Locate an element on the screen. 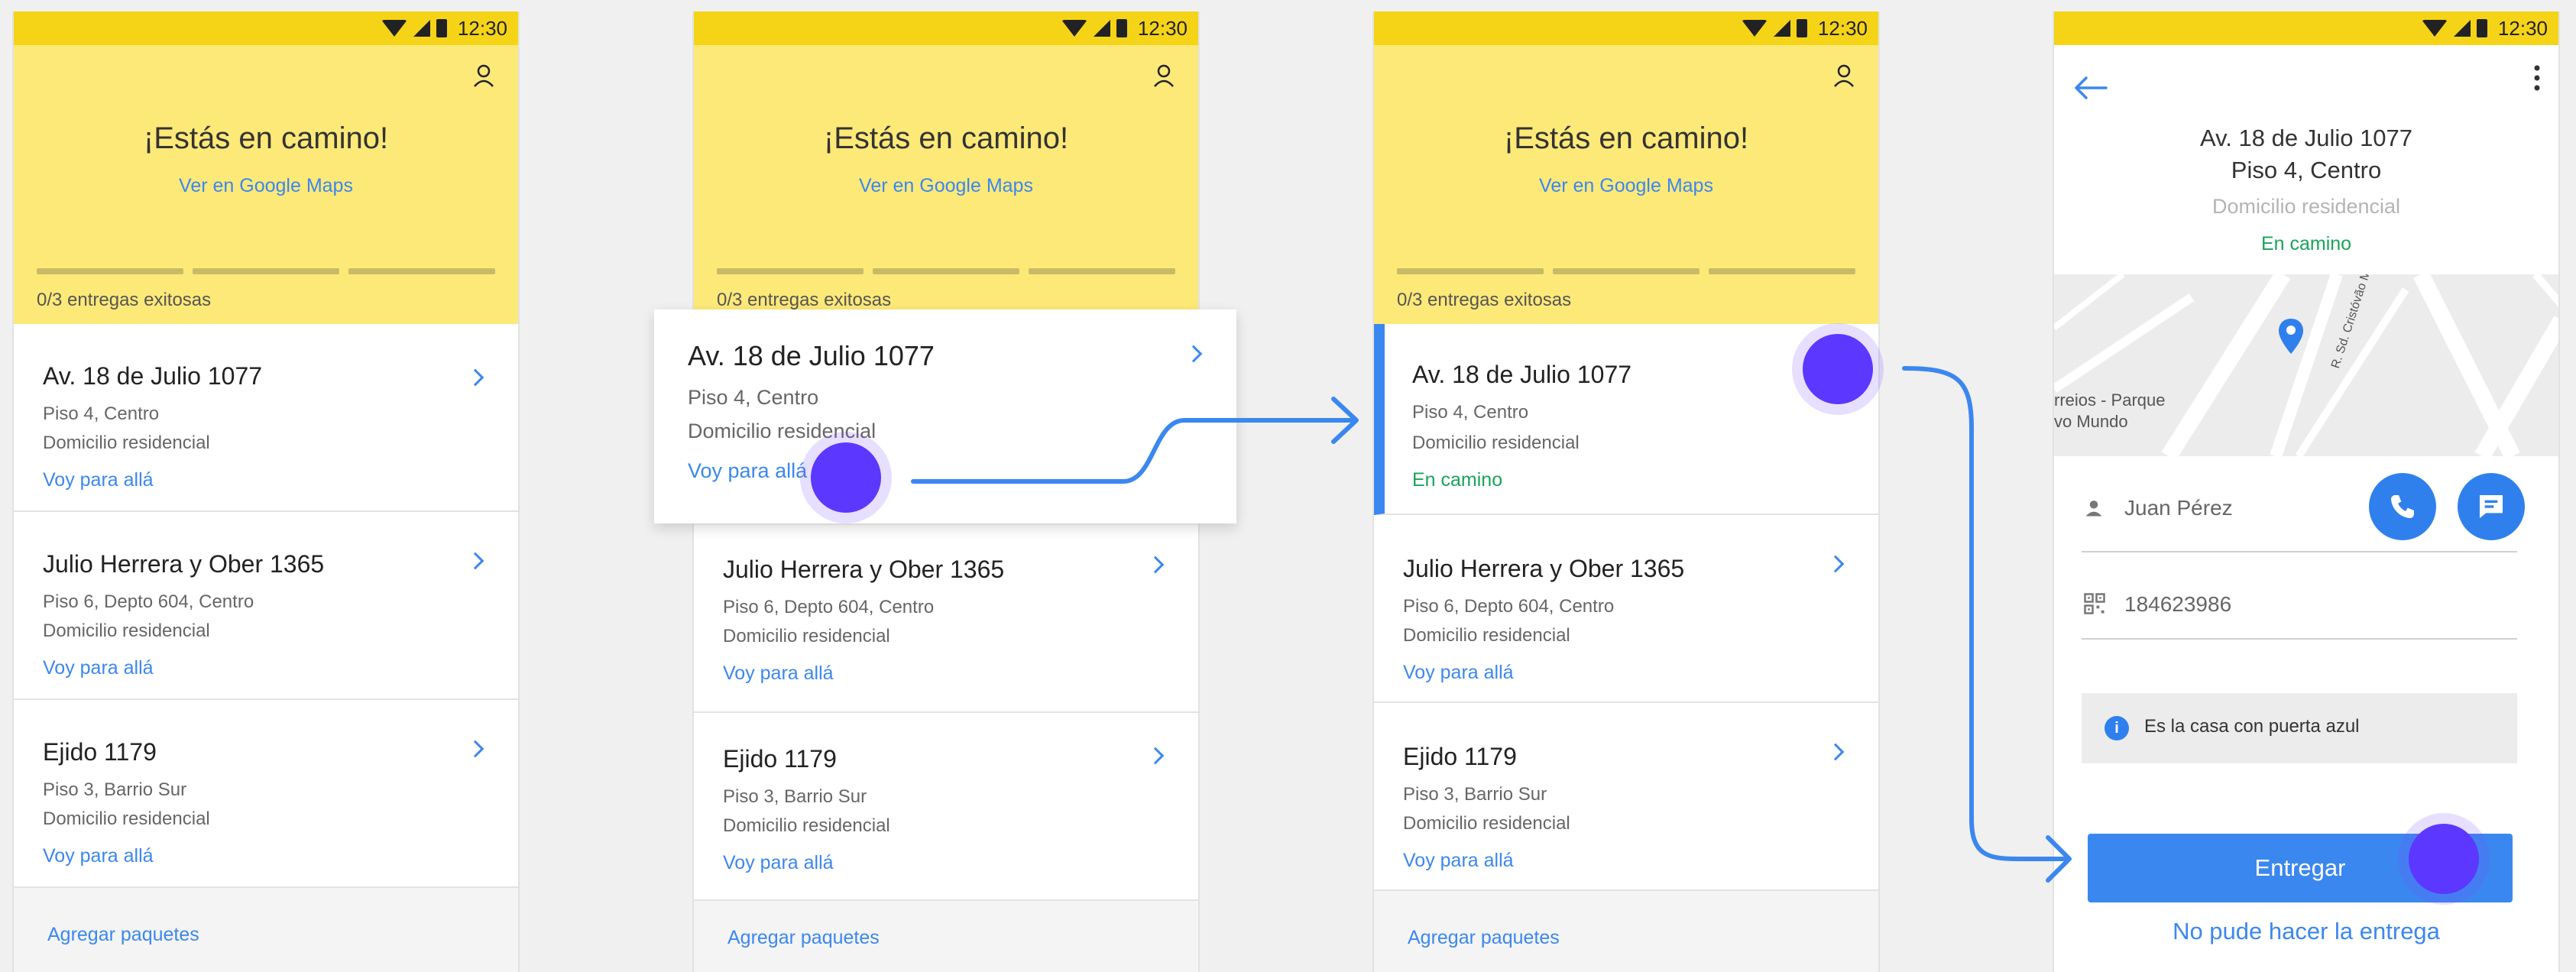  detail-address-line2: Piso 4, Centro is located at coordinates (2306, 170).